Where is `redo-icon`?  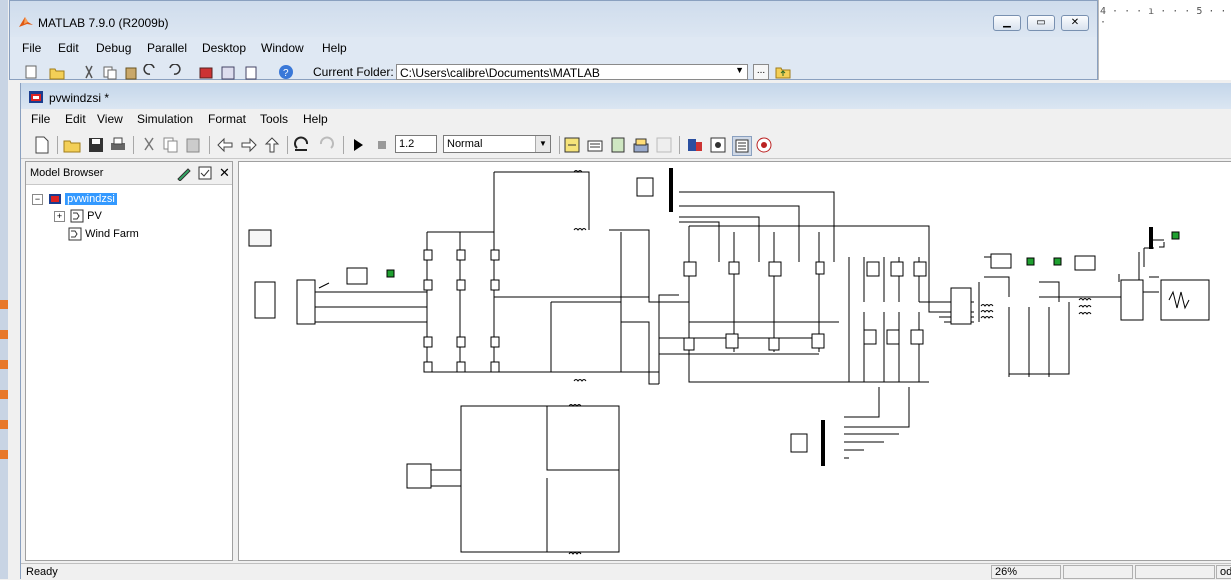 redo-icon is located at coordinates (326, 145).